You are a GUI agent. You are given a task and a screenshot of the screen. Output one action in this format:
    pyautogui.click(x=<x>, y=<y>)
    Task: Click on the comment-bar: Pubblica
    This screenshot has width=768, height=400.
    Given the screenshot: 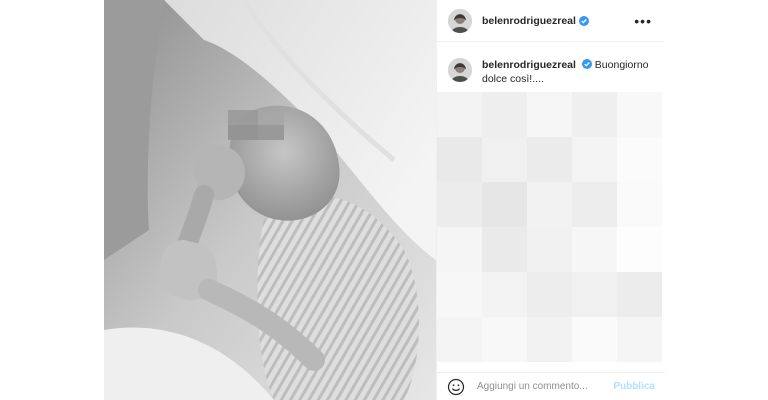 What is the action you would take?
    pyautogui.click(x=551, y=386)
    